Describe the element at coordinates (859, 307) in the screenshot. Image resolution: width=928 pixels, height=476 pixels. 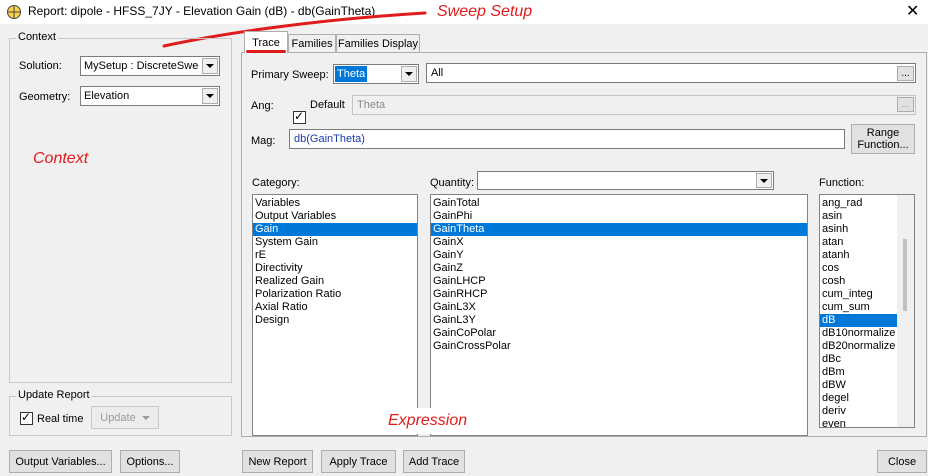
I see `function-list-item: cum_sum` at that location.